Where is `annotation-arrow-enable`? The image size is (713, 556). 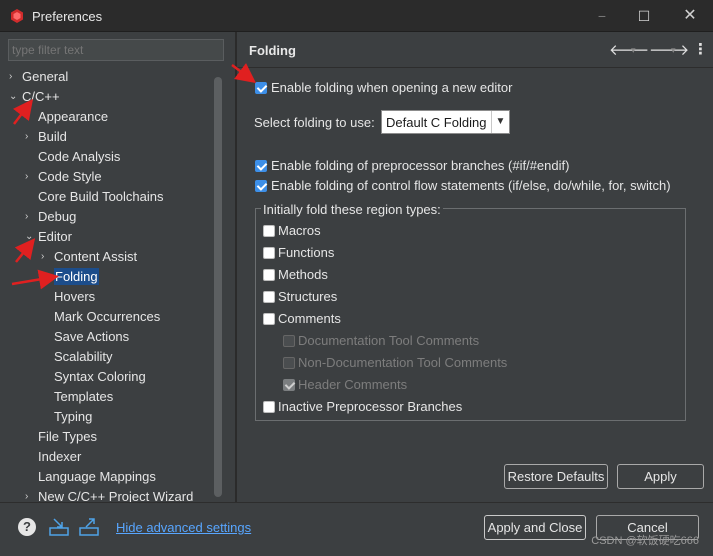
annotation-arrow-enable is located at coordinates (243, 73).